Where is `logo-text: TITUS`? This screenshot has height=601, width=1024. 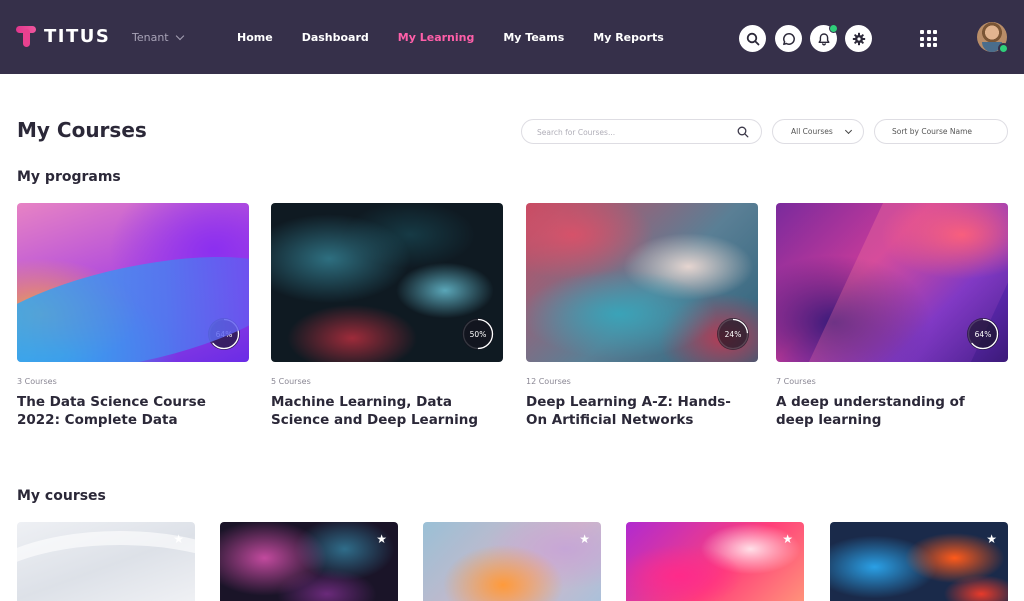 logo-text: TITUS is located at coordinates (77, 36).